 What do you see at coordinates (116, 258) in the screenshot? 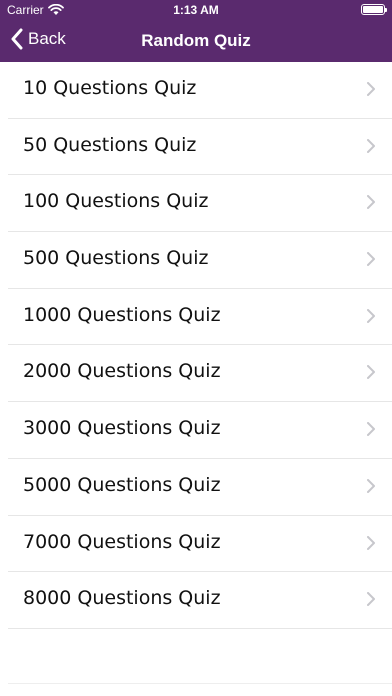
I see `list-item-label: 500 Questions Quiz` at bounding box center [116, 258].